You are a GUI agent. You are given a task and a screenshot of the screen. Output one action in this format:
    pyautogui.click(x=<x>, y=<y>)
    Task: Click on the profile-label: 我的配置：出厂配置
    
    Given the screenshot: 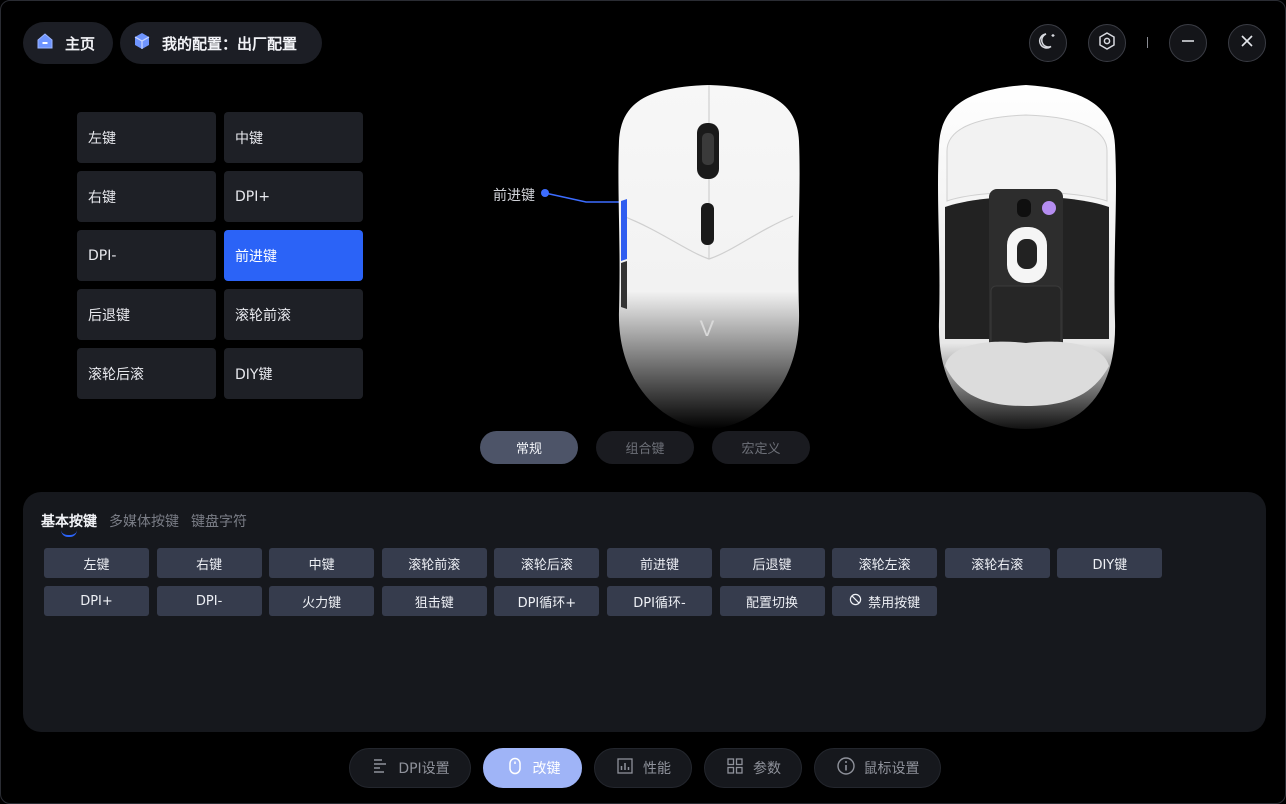 What is the action you would take?
    pyautogui.click(x=230, y=43)
    